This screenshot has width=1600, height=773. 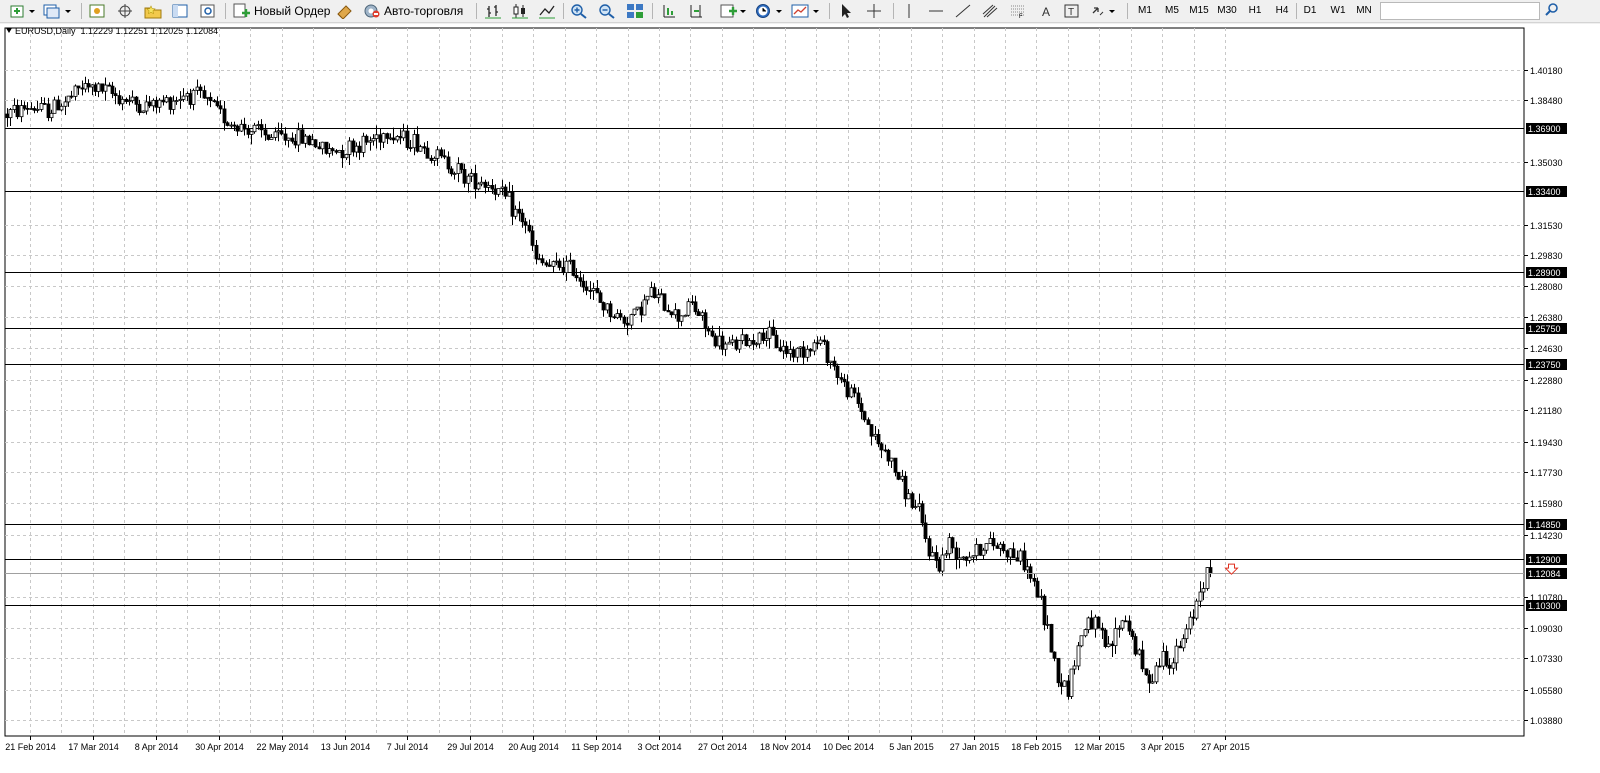 What do you see at coordinates (1364, 11) in the screenshot?
I see `timeframe-mn: MN` at bounding box center [1364, 11].